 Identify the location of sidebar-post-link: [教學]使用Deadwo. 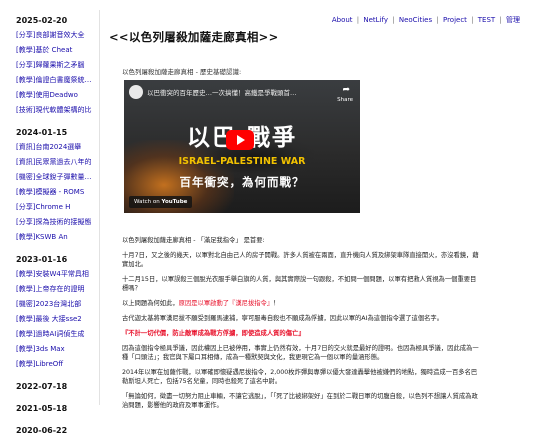
(56, 95).